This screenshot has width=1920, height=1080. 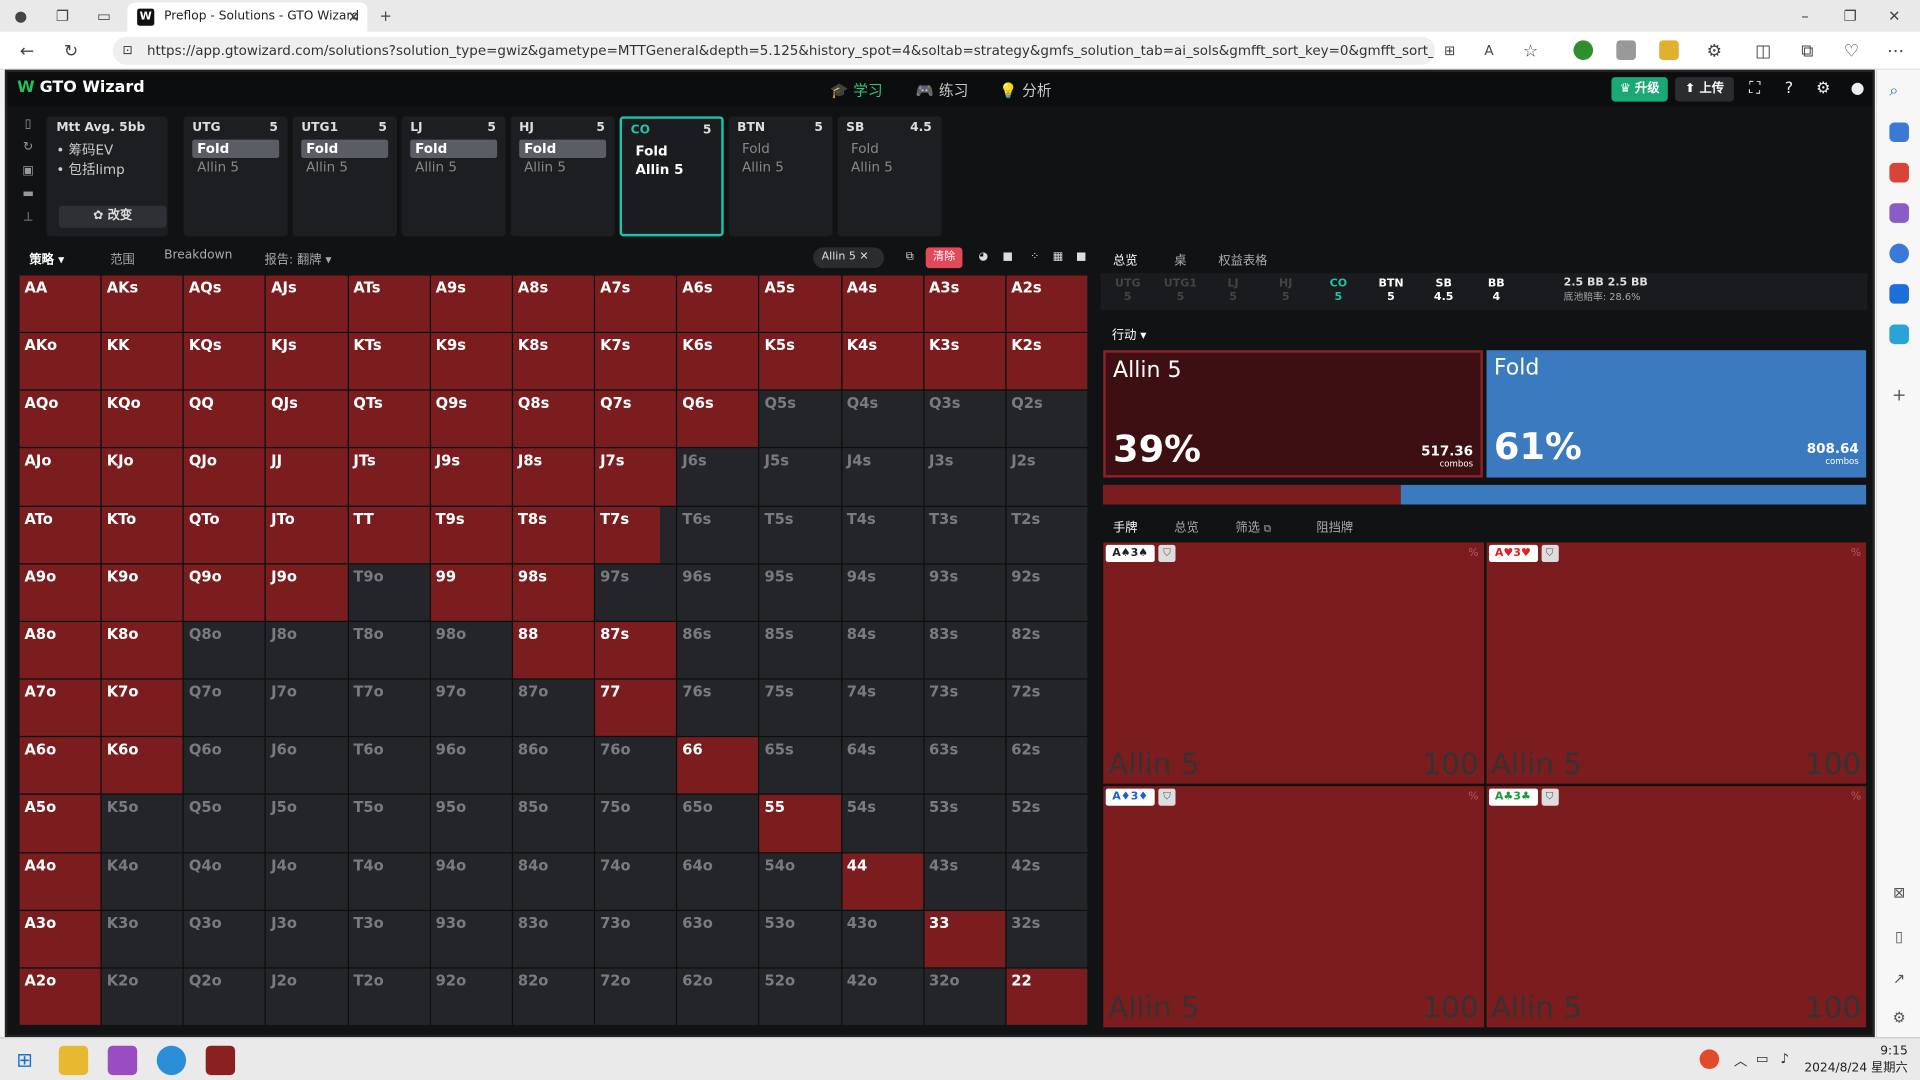 I want to click on back-icon: ←, so click(x=27, y=51).